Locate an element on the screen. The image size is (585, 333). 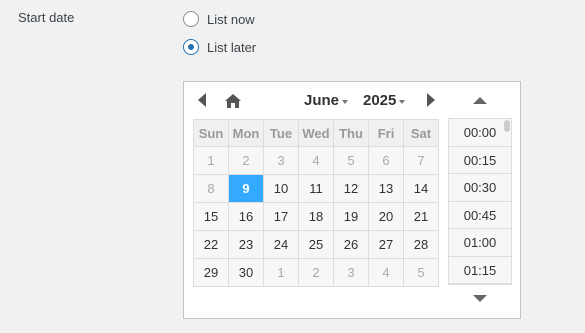
time-list: 00:00 00:15 00:30 00:45 01:00 01:15 is located at coordinates (480, 201).